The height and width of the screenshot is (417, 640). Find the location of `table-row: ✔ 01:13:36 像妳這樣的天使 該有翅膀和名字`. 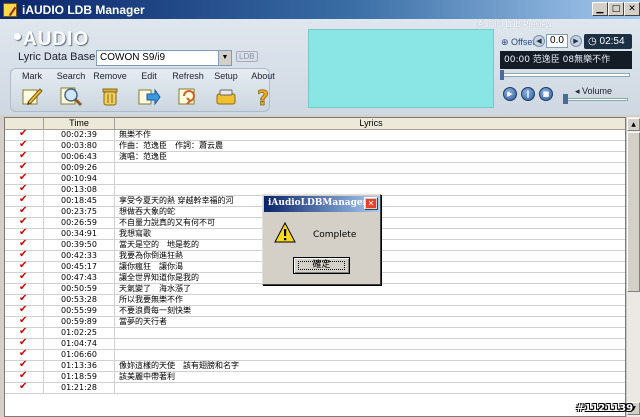

table-row: ✔ 01:13:36 像妳這樣的天使 該有翅膀和名字 is located at coordinates (315, 366).